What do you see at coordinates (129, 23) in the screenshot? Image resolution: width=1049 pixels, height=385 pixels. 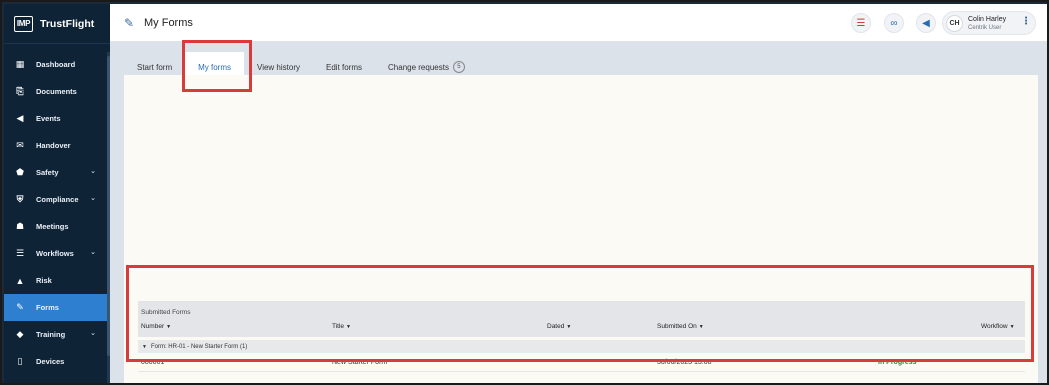 I see `forms-page-icon: ✎` at bounding box center [129, 23].